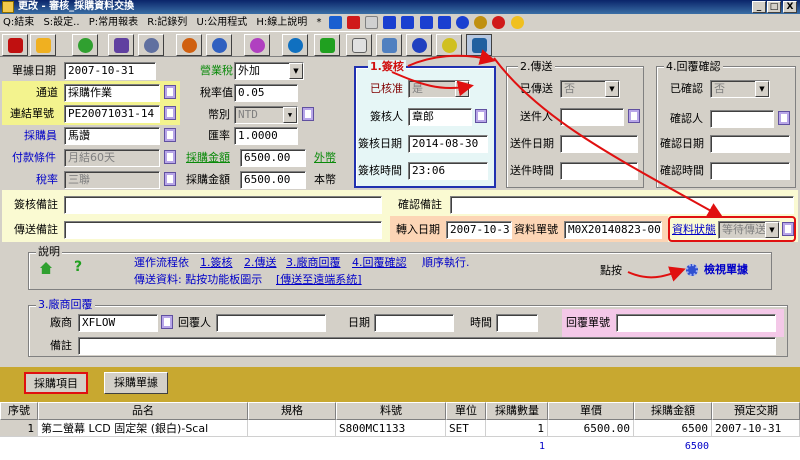 Image resolution: width=800 pixels, height=460 pixels. Describe the element at coordinates (479, 45) in the screenshot. I see `send-remote-button` at that location.